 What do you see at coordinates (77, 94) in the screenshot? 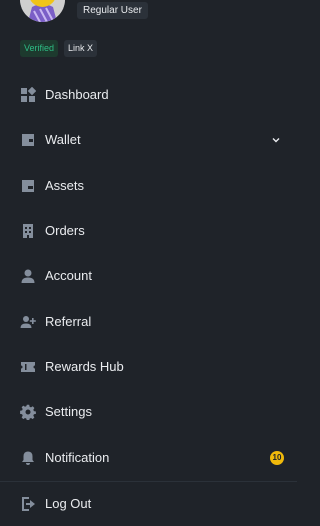
I see `menu-label-dashboard: Dashboard` at bounding box center [77, 94].